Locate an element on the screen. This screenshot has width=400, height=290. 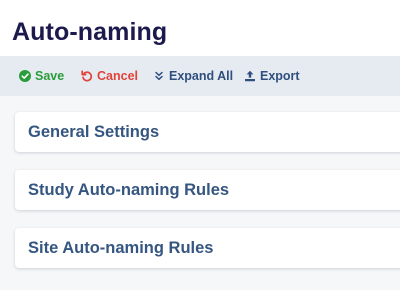
double-chevron-down-icon is located at coordinates (158, 76).